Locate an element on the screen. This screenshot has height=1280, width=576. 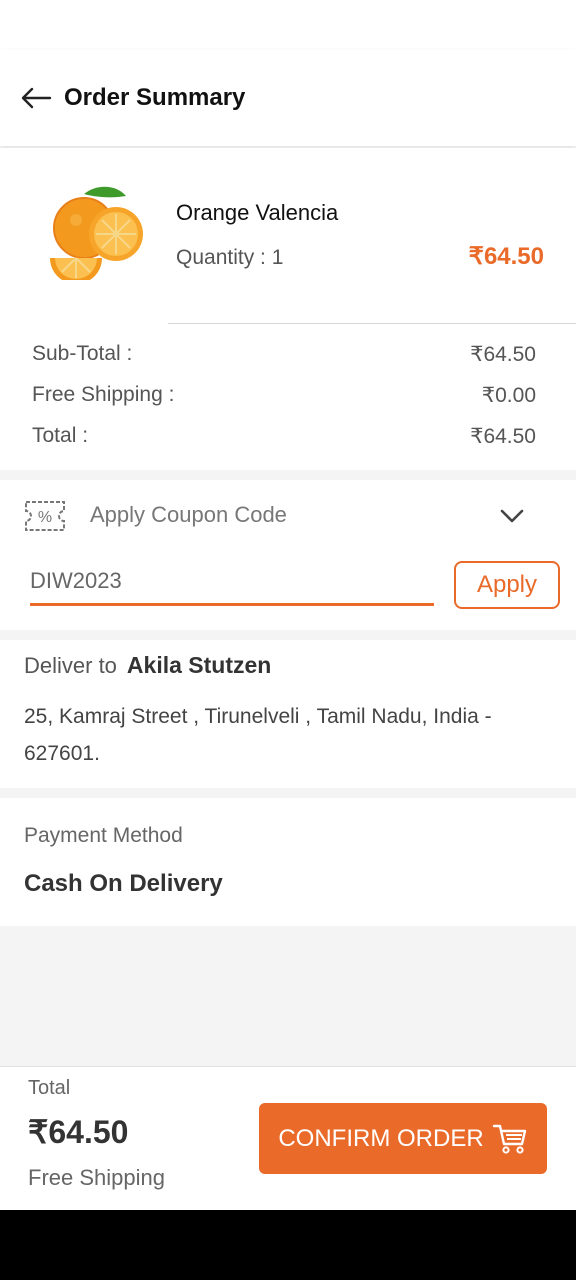
bottom-total-label: Total is located at coordinates (49, 1088).